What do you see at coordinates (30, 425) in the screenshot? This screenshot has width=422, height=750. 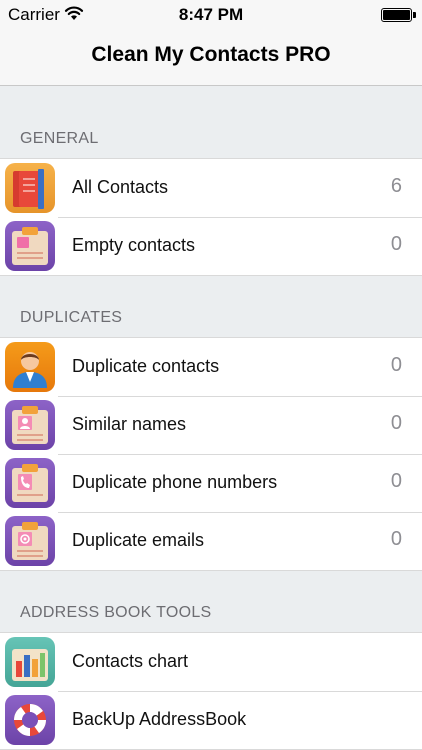 I see `contact-card-clipboard-icon` at bounding box center [30, 425].